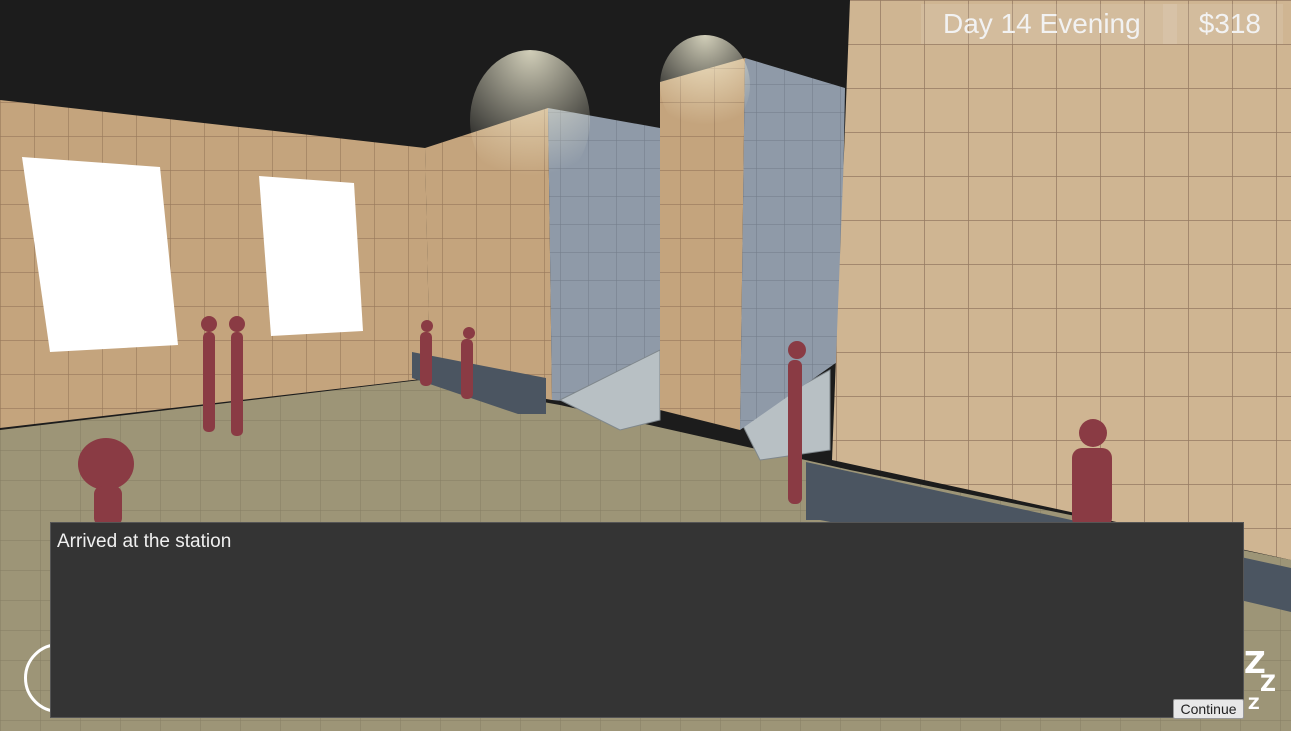 The image size is (1291, 731). Describe the element at coordinates (1260, 681) in the screenshot. I see `sleep-zzz-icon: Z Z Z` at that location.